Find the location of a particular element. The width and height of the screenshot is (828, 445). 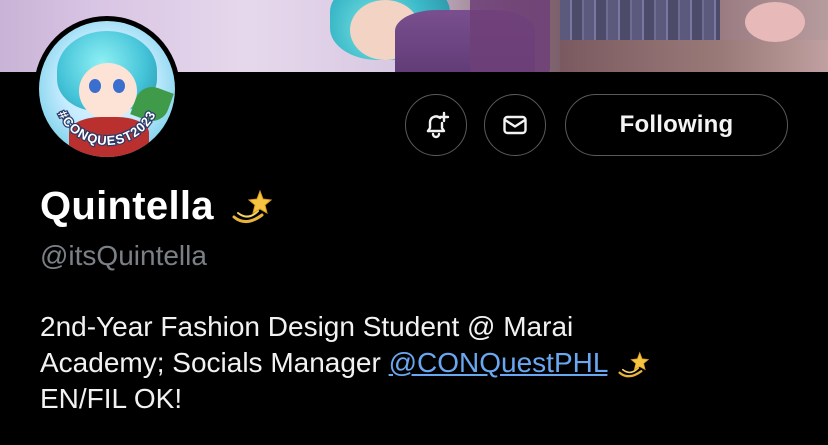

message-button is located at coordinates (515, 125).